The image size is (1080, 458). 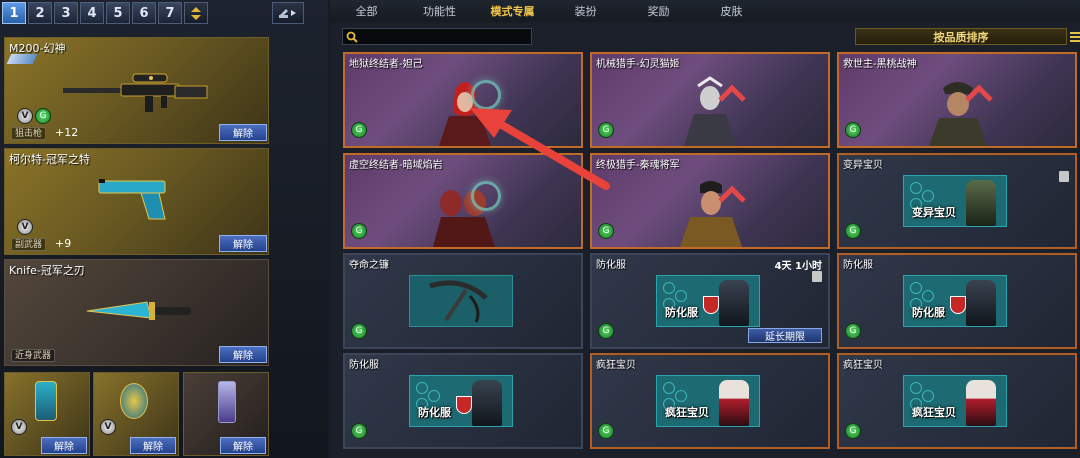 I want to click on smoke-grenade-icon, so click(x=227, y=402).